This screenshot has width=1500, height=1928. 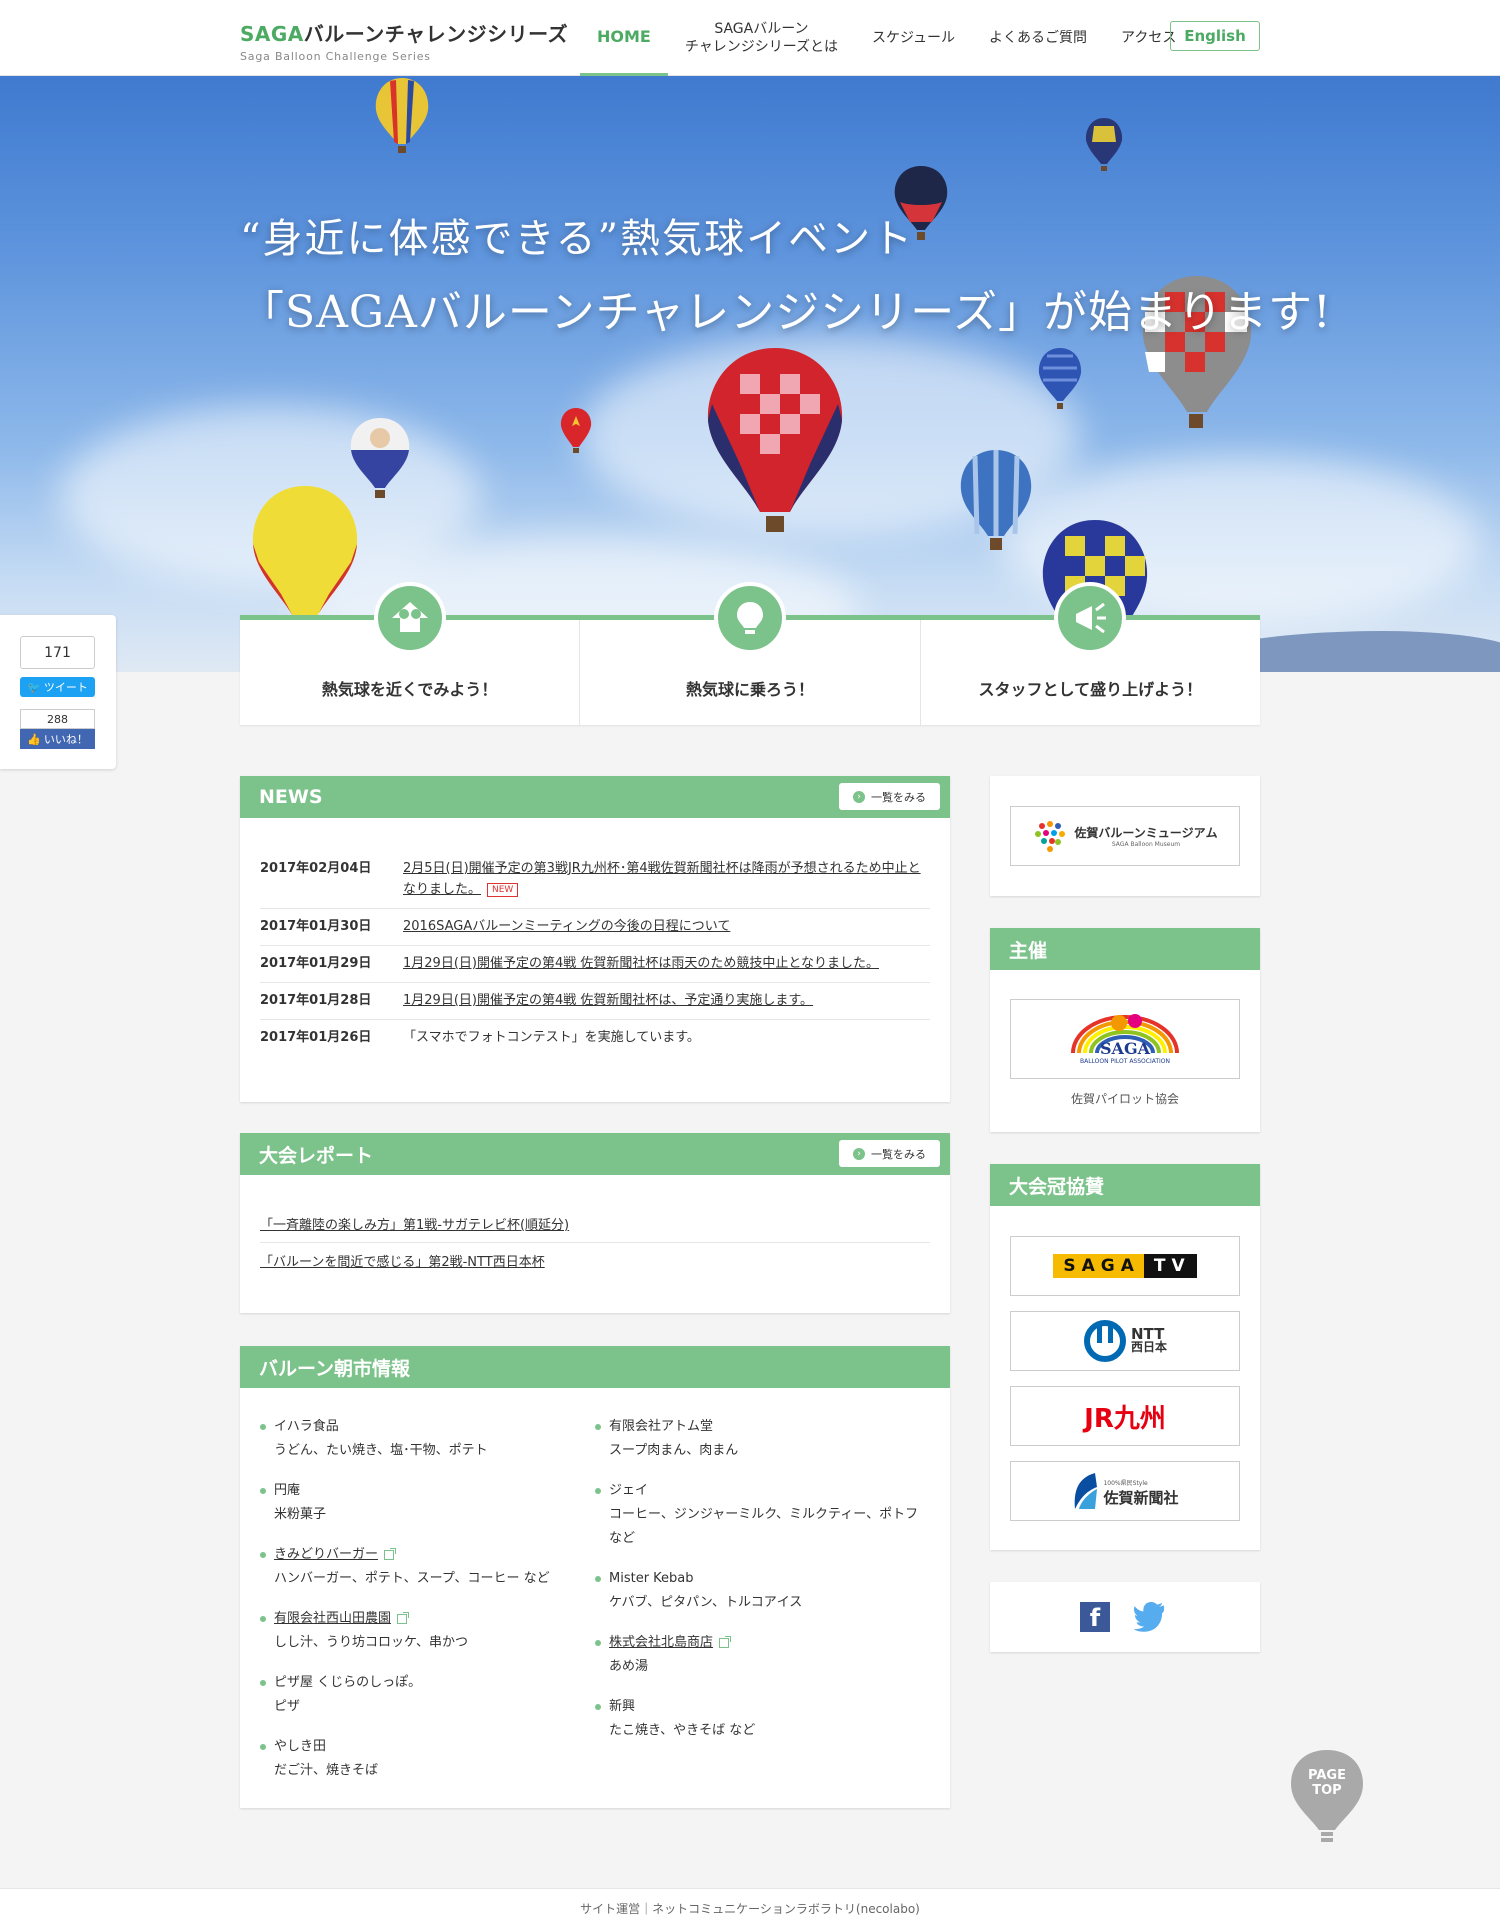 What do you see at coordinates (291, 797) in the screenshot?
I see `news-title: NEWS` at bounding box center [291, 797].